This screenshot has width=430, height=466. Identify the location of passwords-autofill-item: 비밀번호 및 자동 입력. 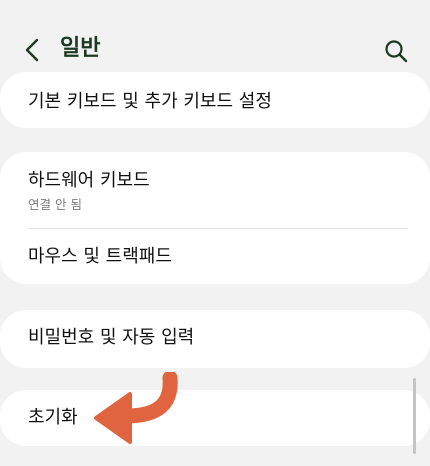
(215, 339).